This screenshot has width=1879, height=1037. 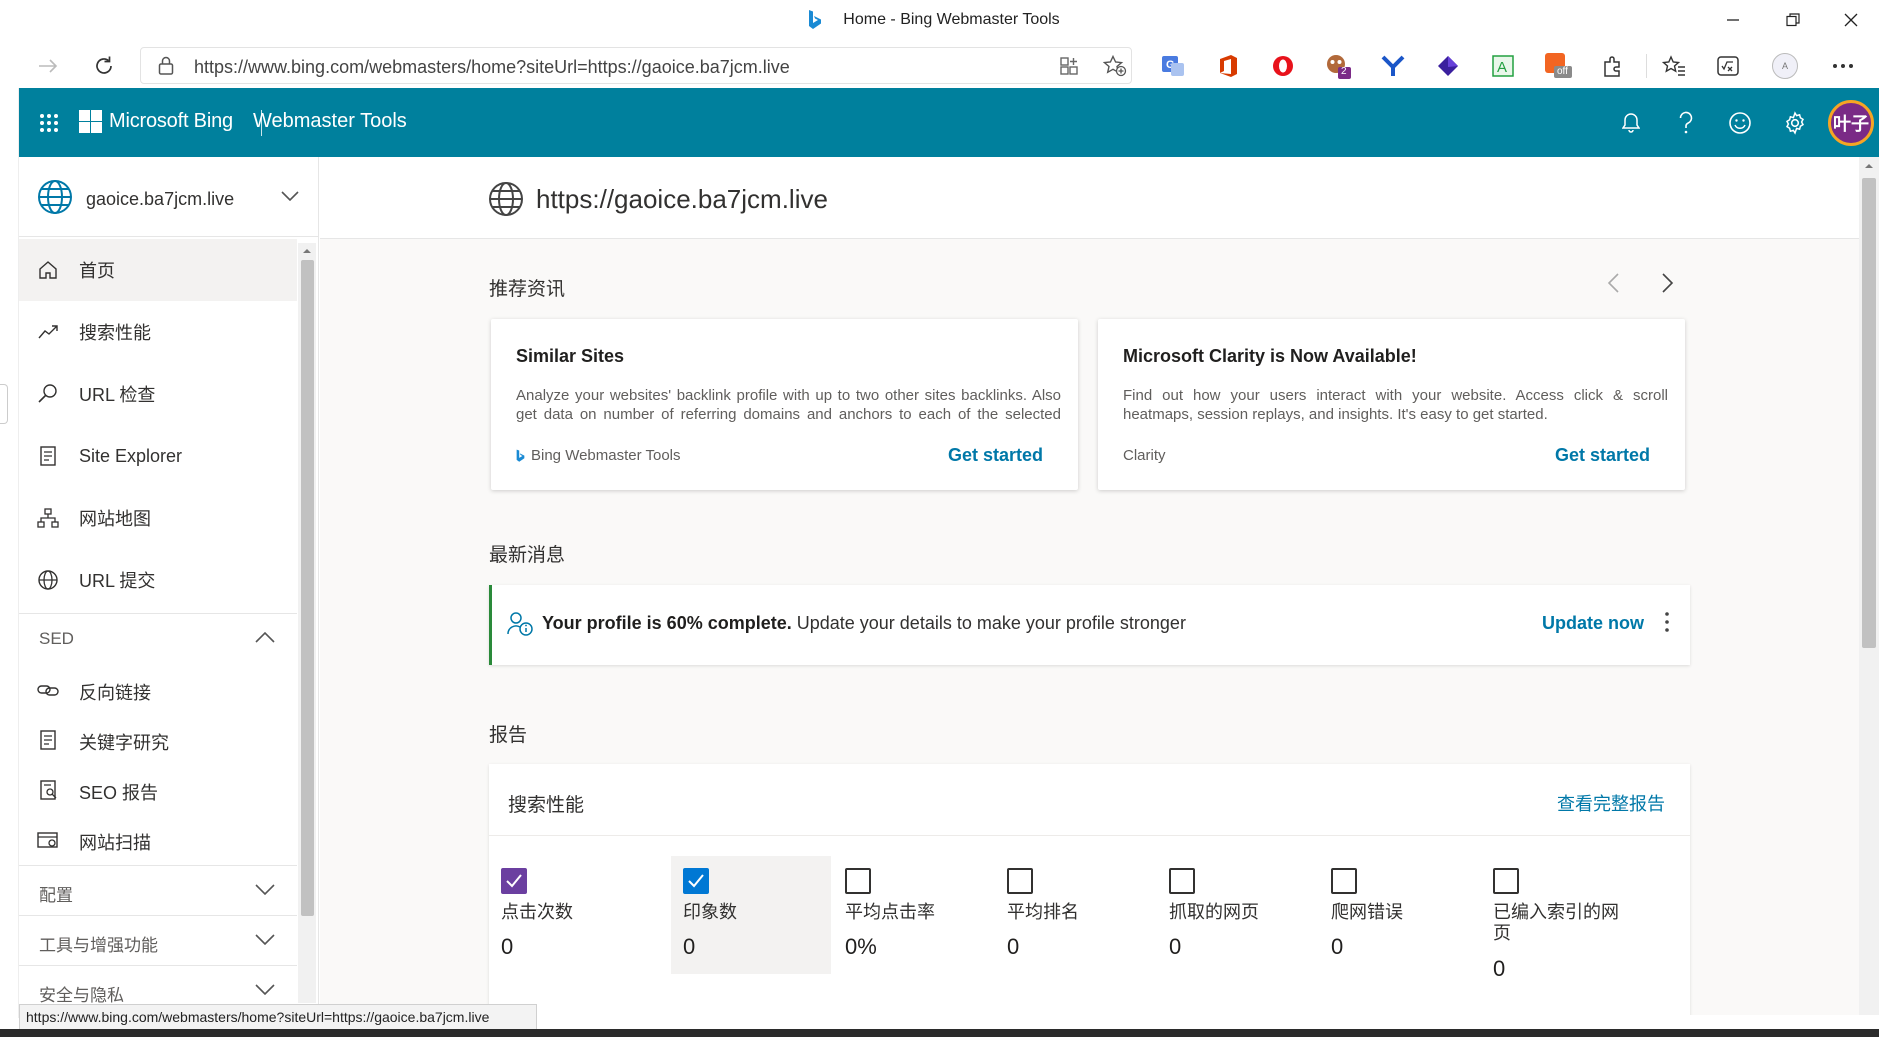 I want to click on sidebar-item-url-inspection: URL 检查, so click(x=158, y=394).